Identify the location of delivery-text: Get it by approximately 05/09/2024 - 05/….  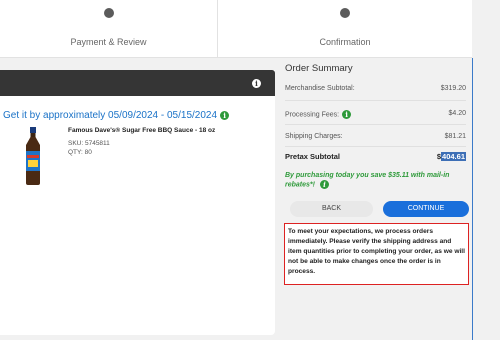
(110, 115).